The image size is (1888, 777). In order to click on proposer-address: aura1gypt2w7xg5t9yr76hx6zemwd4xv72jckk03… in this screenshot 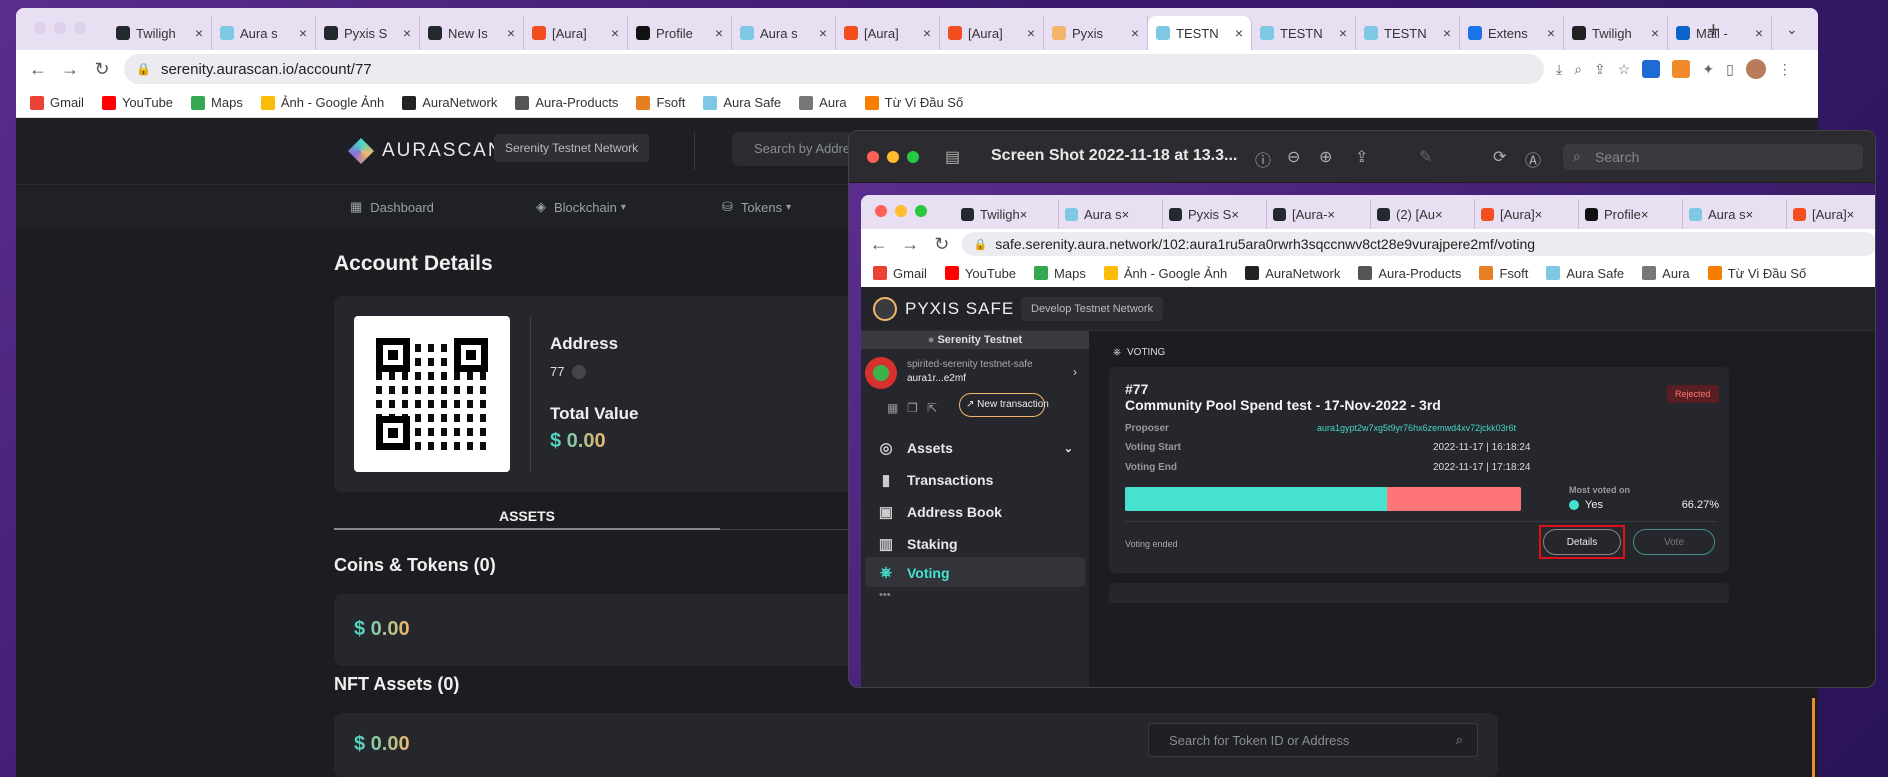, I will do `click(1416, 428)`.